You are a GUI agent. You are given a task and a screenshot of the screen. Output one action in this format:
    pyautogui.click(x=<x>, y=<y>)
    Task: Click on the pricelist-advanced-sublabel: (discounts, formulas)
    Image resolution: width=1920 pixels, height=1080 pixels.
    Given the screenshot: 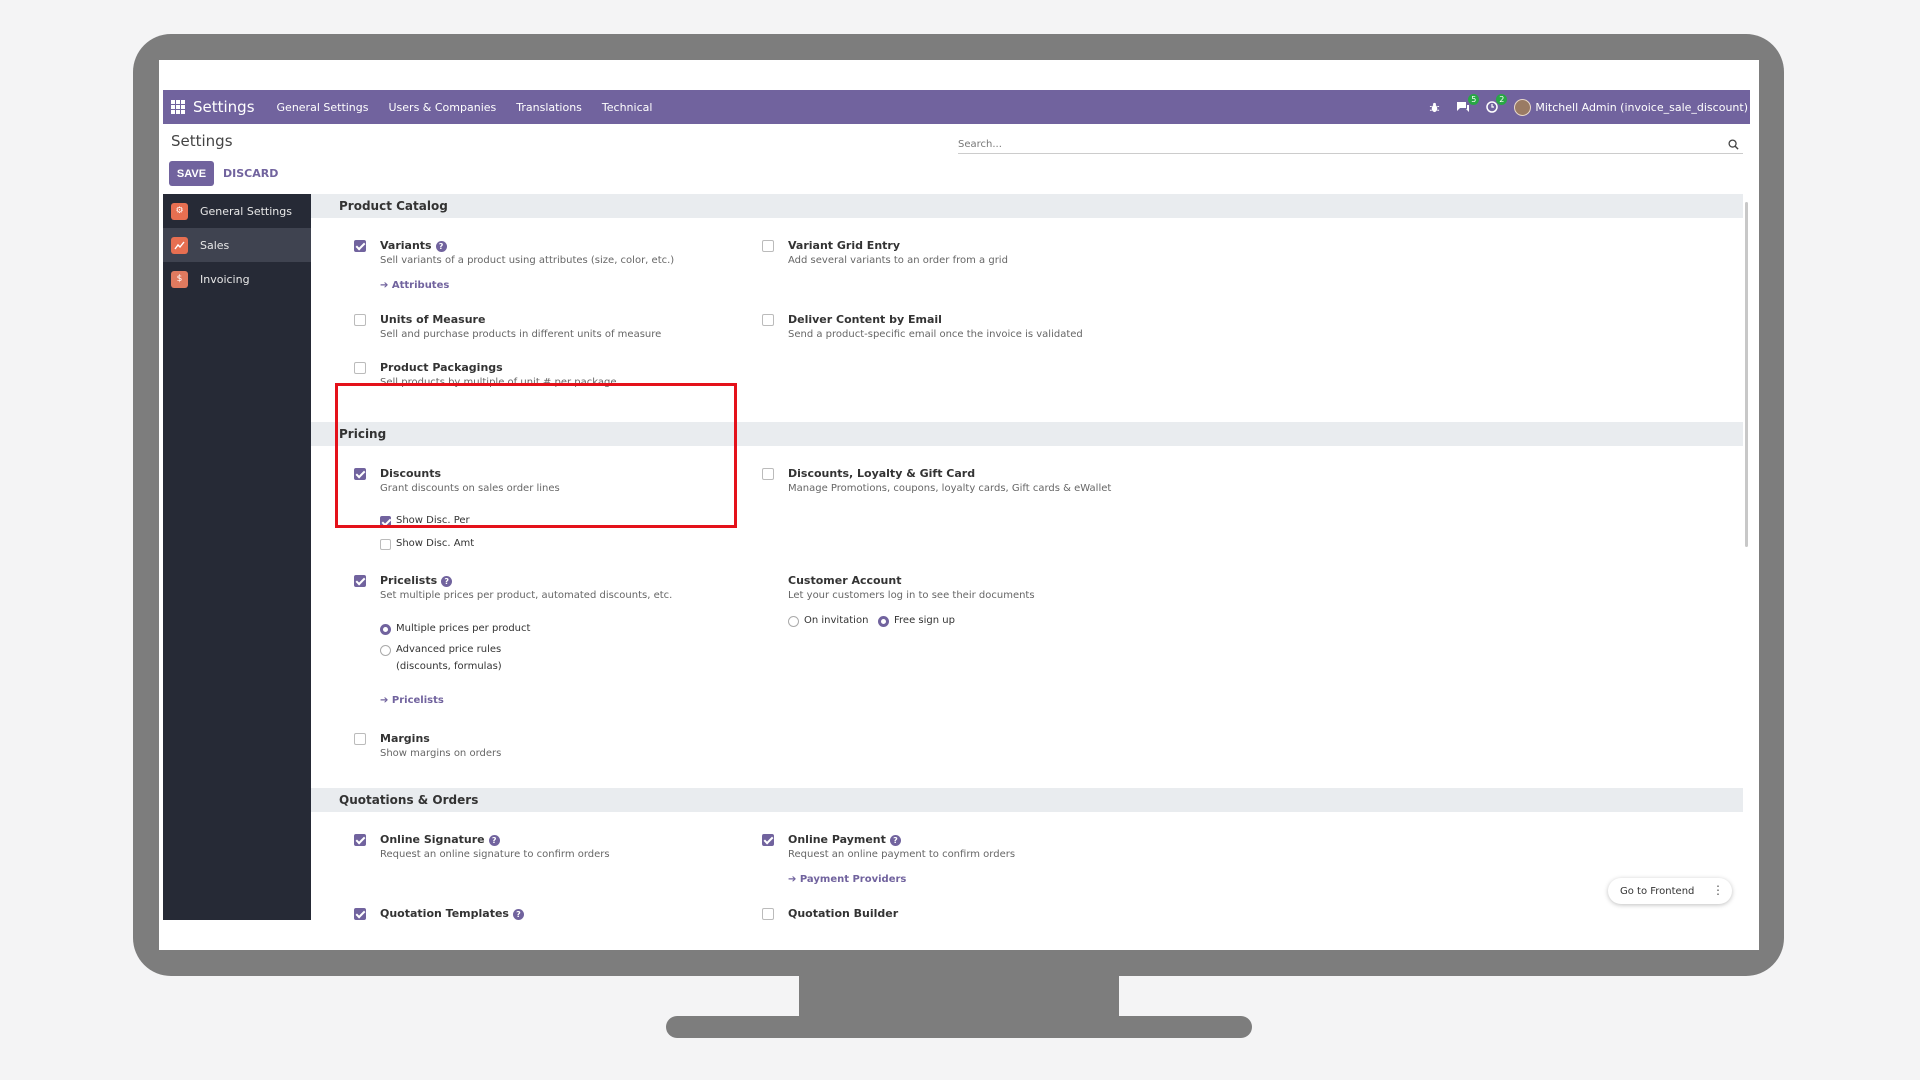 What is the action you would take?
    pyautogui.click(x=449, y=666)
    